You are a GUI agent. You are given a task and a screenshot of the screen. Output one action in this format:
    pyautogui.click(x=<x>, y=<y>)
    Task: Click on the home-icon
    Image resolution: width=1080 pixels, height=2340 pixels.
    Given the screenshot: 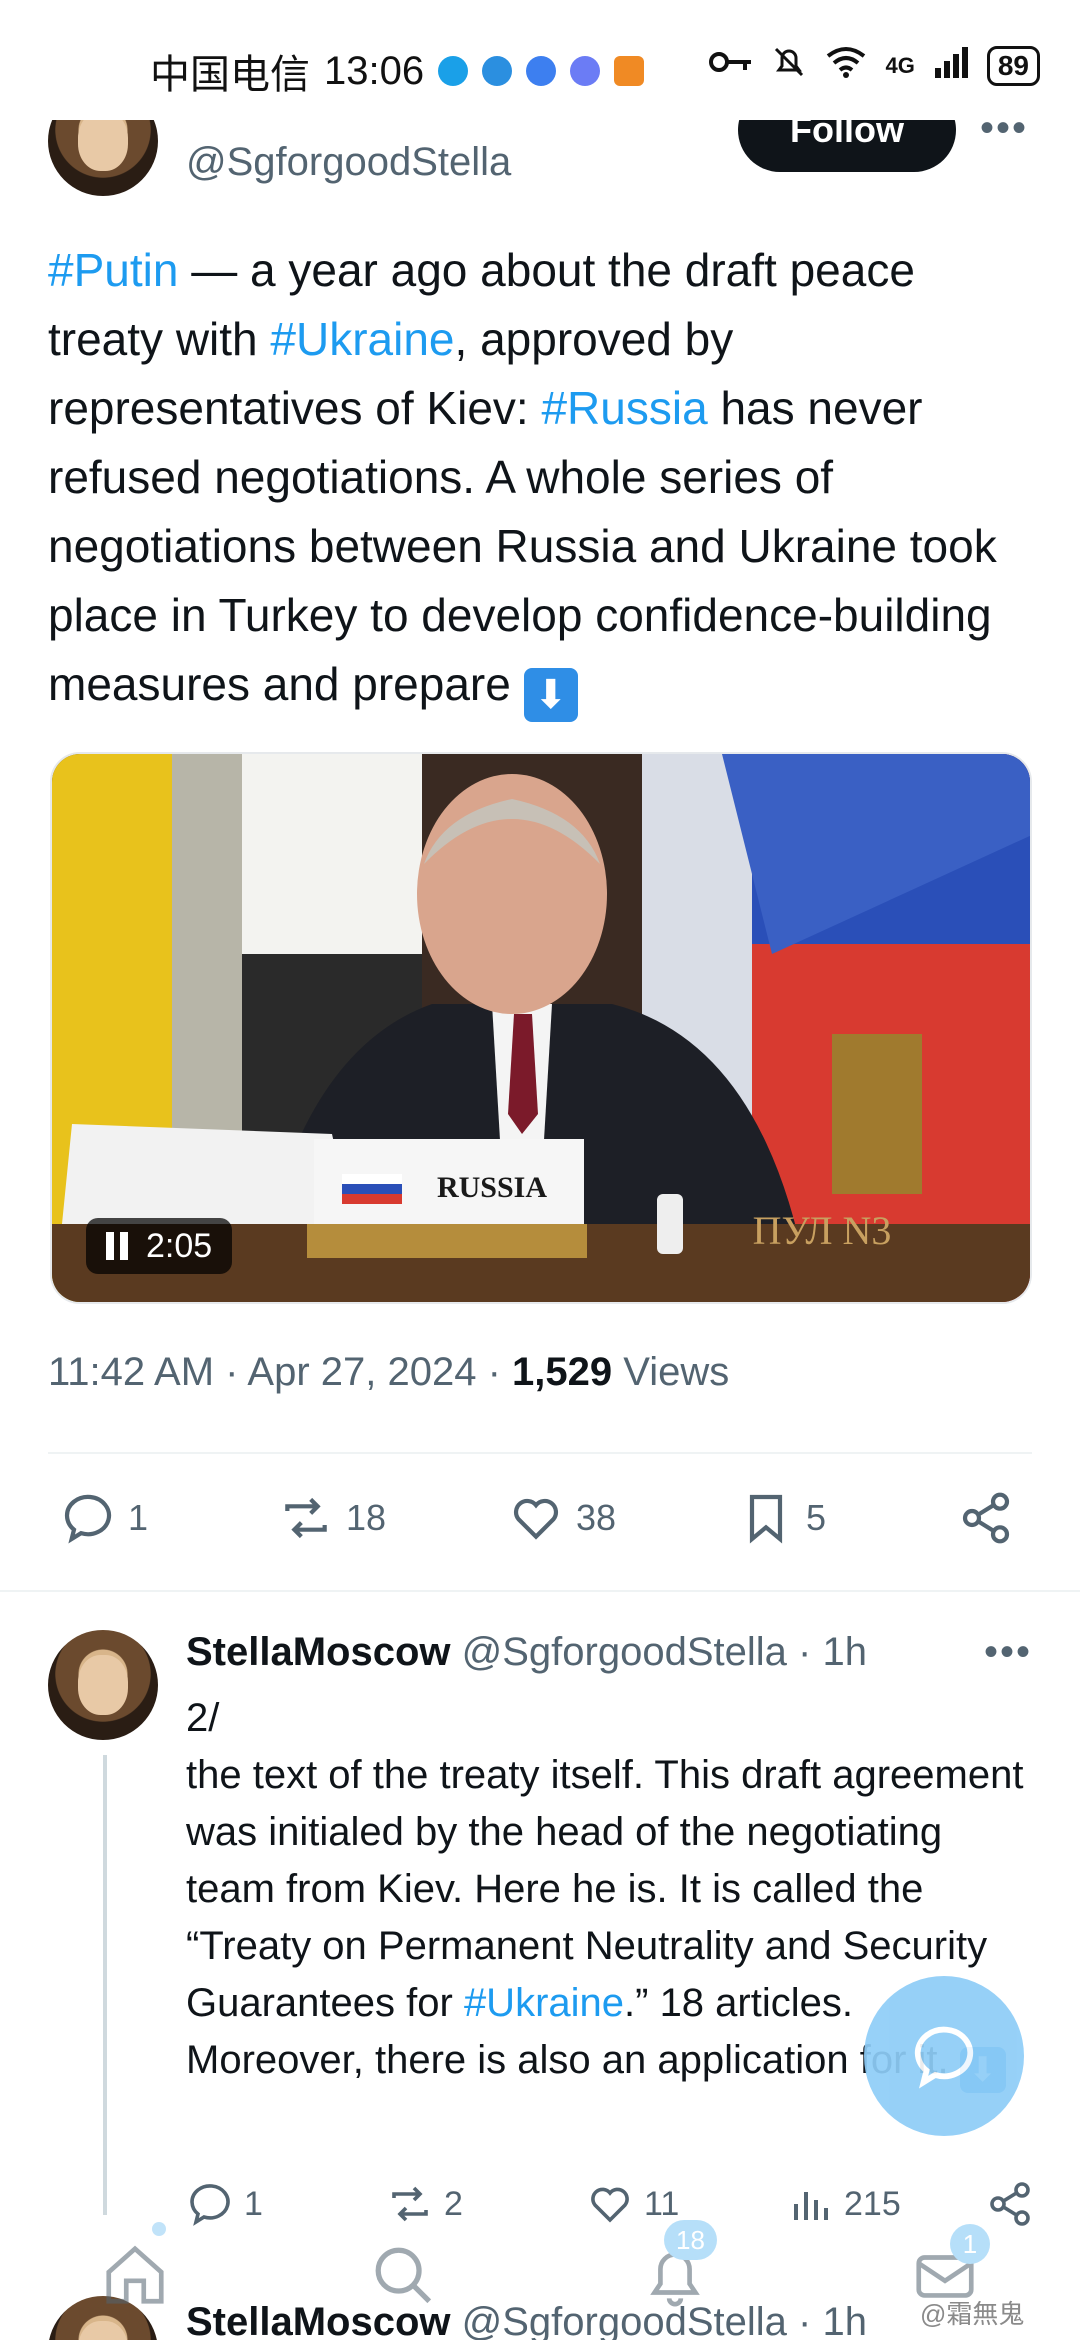 What is the action you would take?
    pyautogui.click(x=135, y=2274)
    